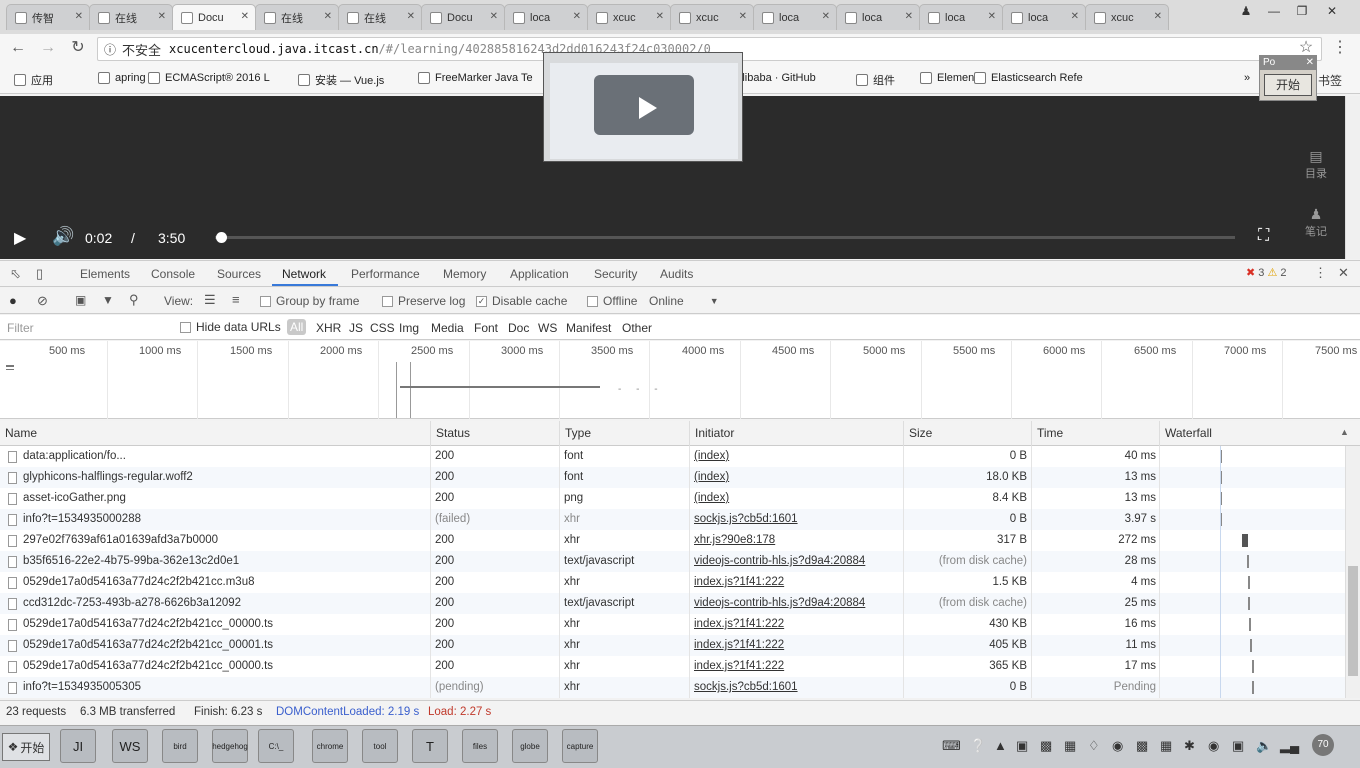 This screenshot has height=768, width=1360. What do you see at coordinates (396, 390) in the screenshot?
I see `overview-selection-left` at bounding box center [396, 390].